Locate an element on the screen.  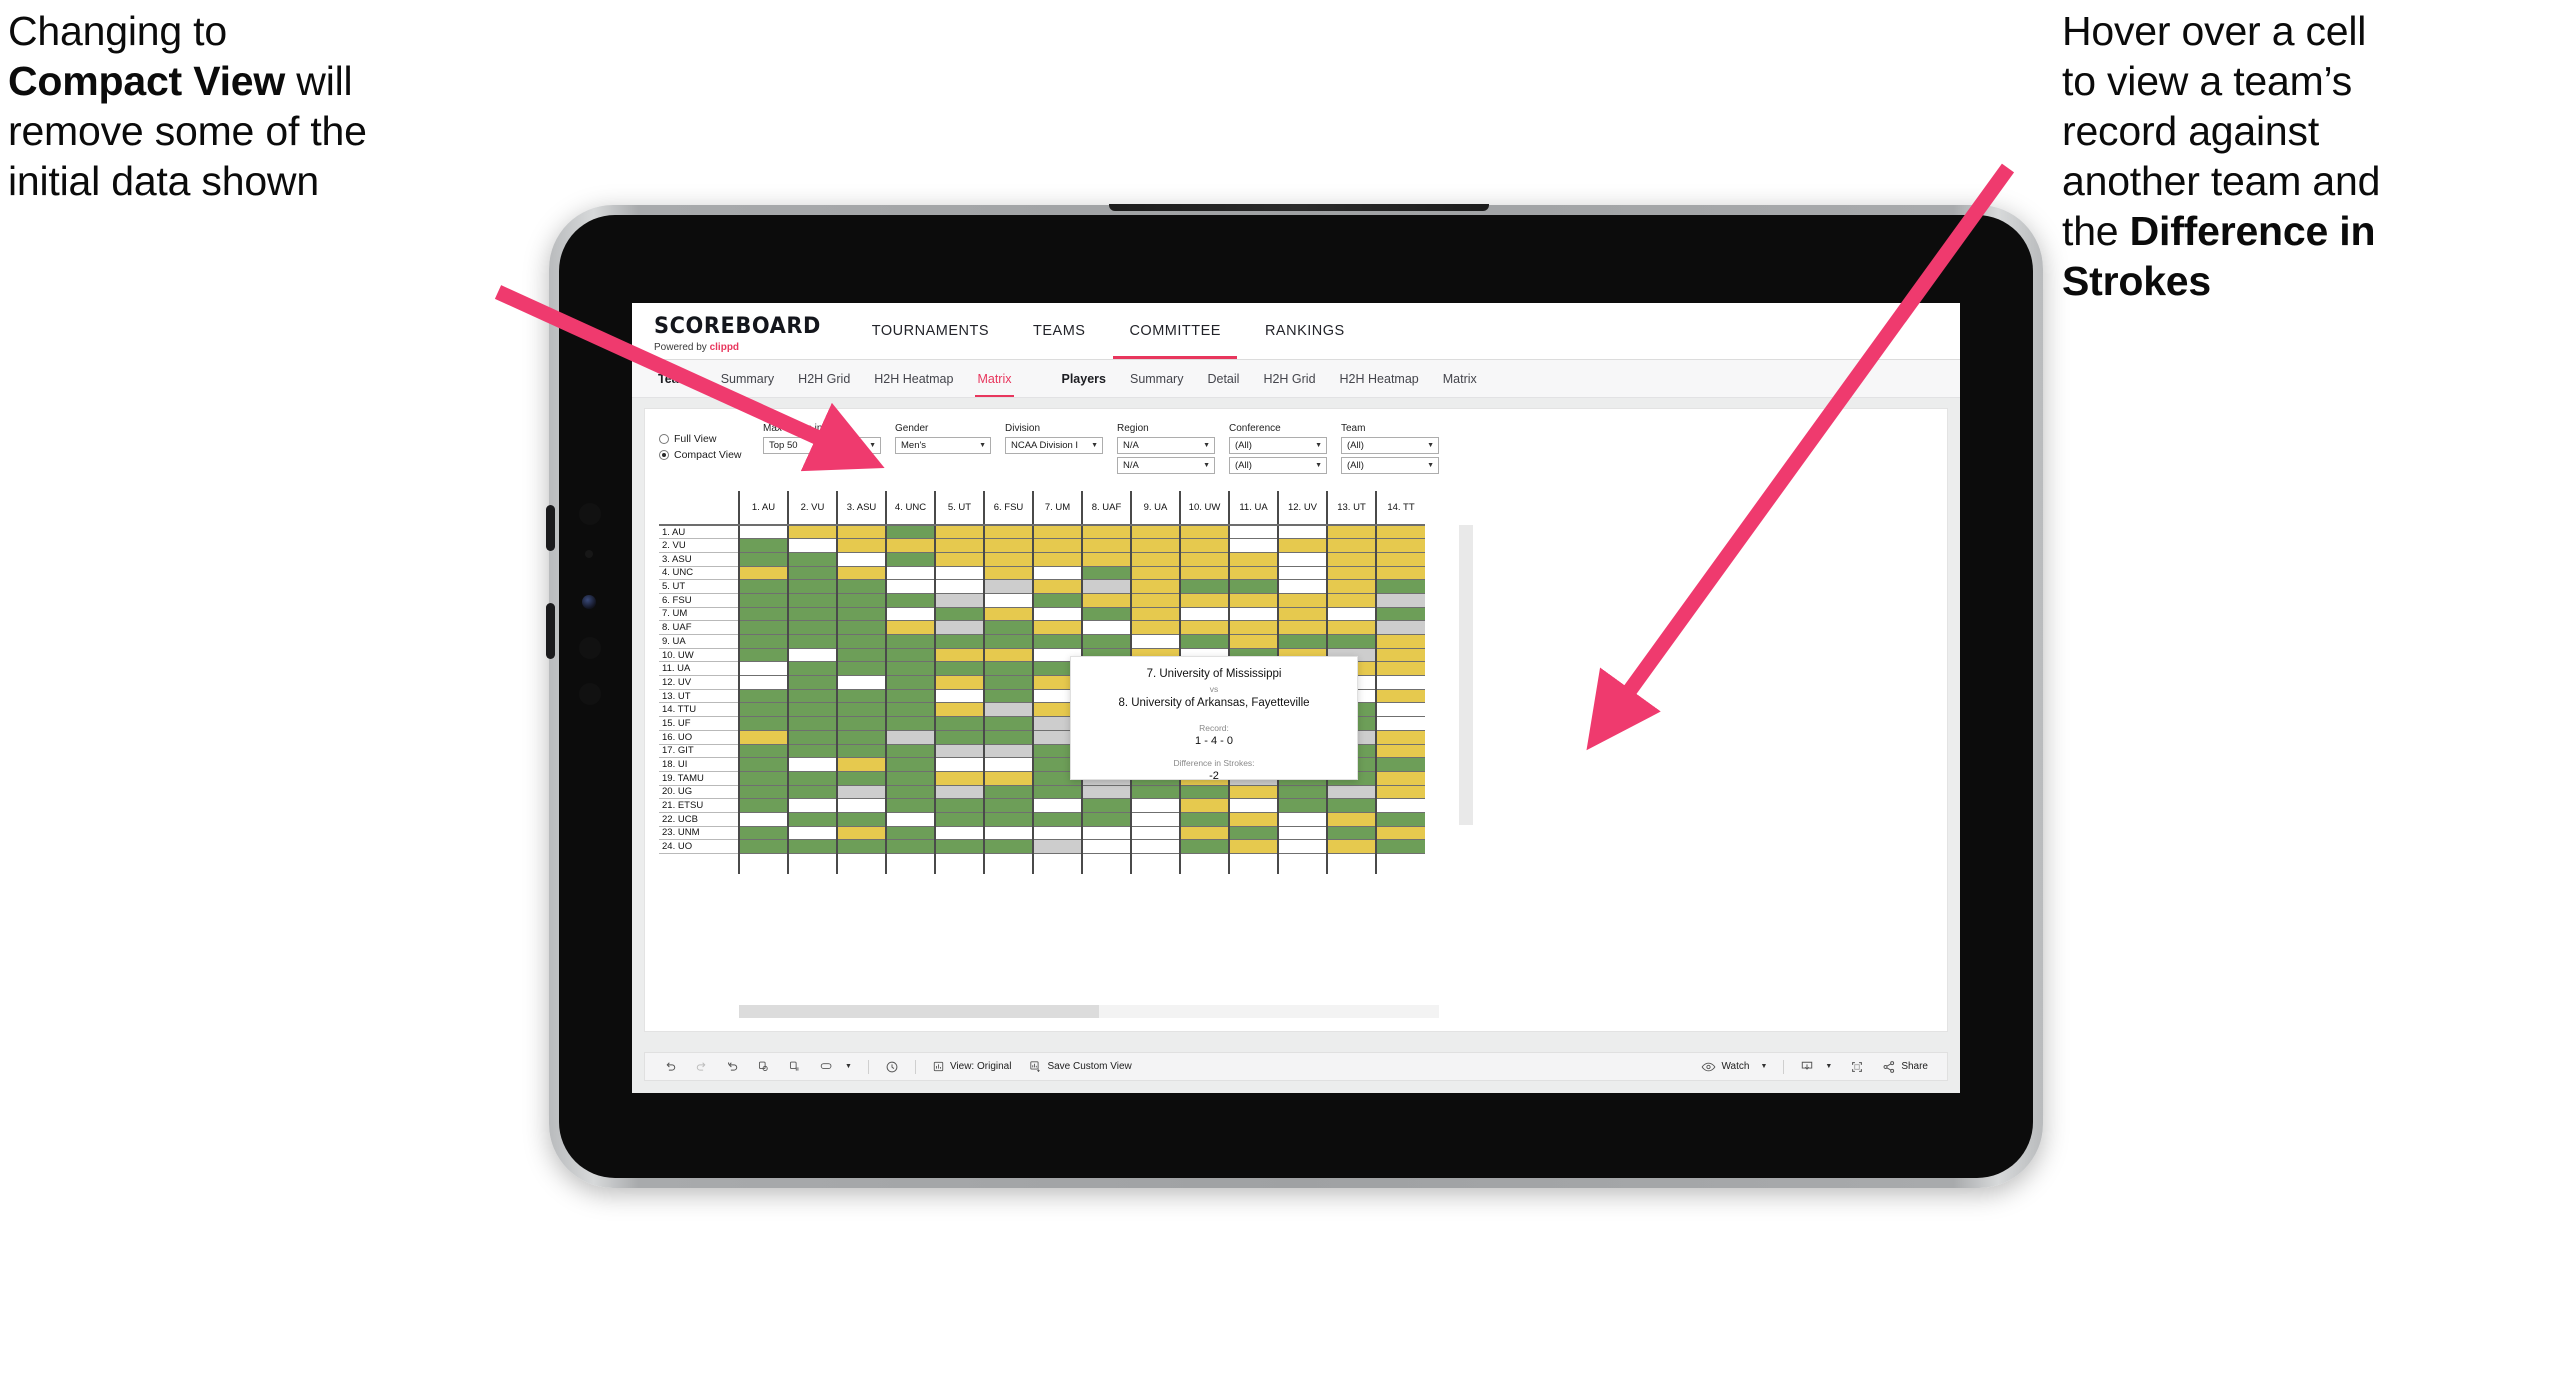
filter-region-select-2: N/A ▼ is located at coordinates (1166, 465).